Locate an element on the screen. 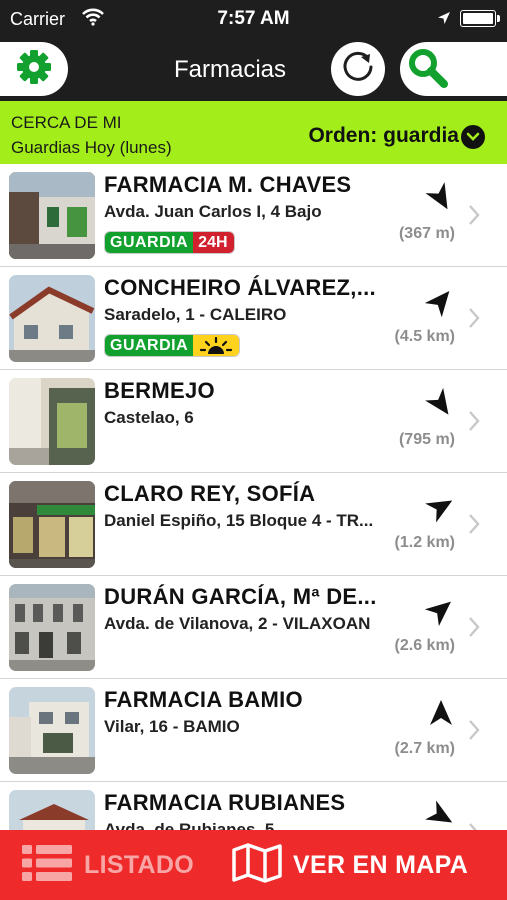 This screenshot has height=900, width=507. status-bar: Carrier 7:57 AM is located at coordinates (253, 19).